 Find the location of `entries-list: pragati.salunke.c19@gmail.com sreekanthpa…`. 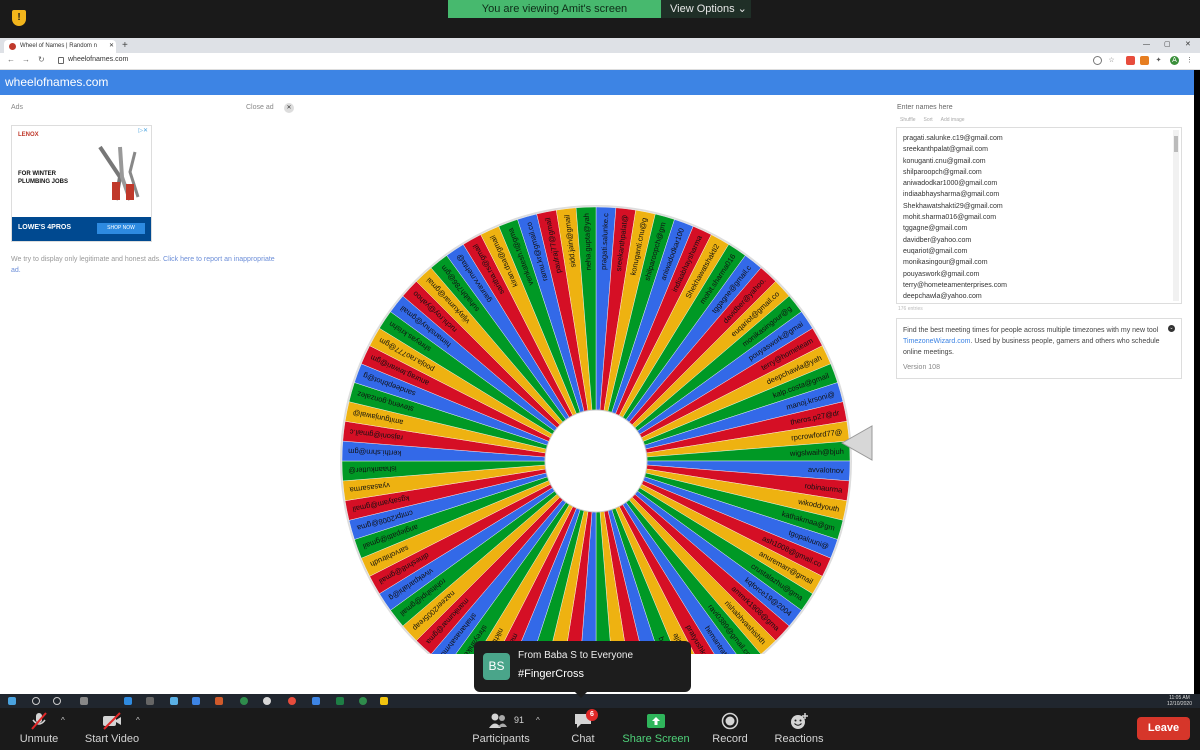

entries-list: pragati.salunke.c19@gmail.com sreekanthpa… is located at coordinates (955, 217).